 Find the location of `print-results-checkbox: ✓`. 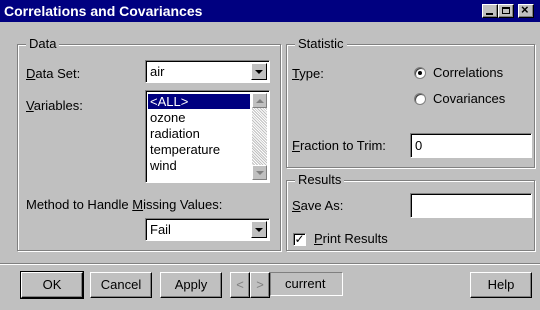

print-results-checkbox: ✓ is located at coordinates (299, 239).